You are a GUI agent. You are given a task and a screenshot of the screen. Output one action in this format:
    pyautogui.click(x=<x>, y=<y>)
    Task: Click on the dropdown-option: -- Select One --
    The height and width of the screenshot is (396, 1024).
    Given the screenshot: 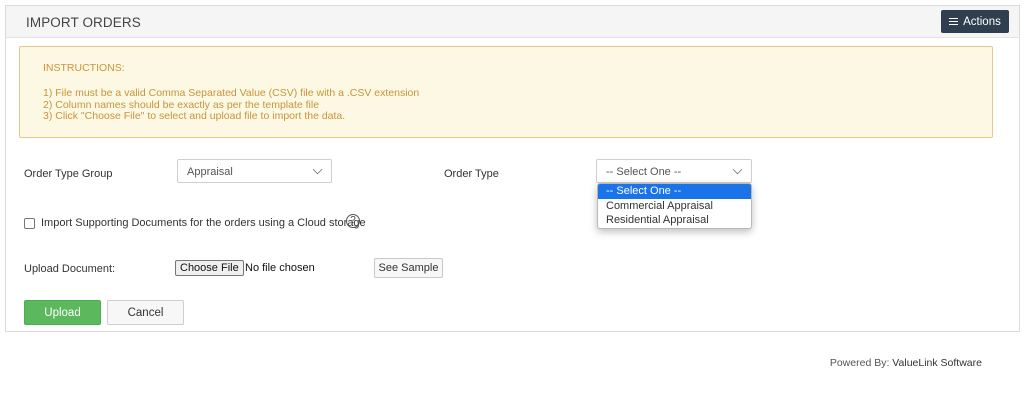 What is the action you would take?
    pyautogui.click(x=674, y=191)
    